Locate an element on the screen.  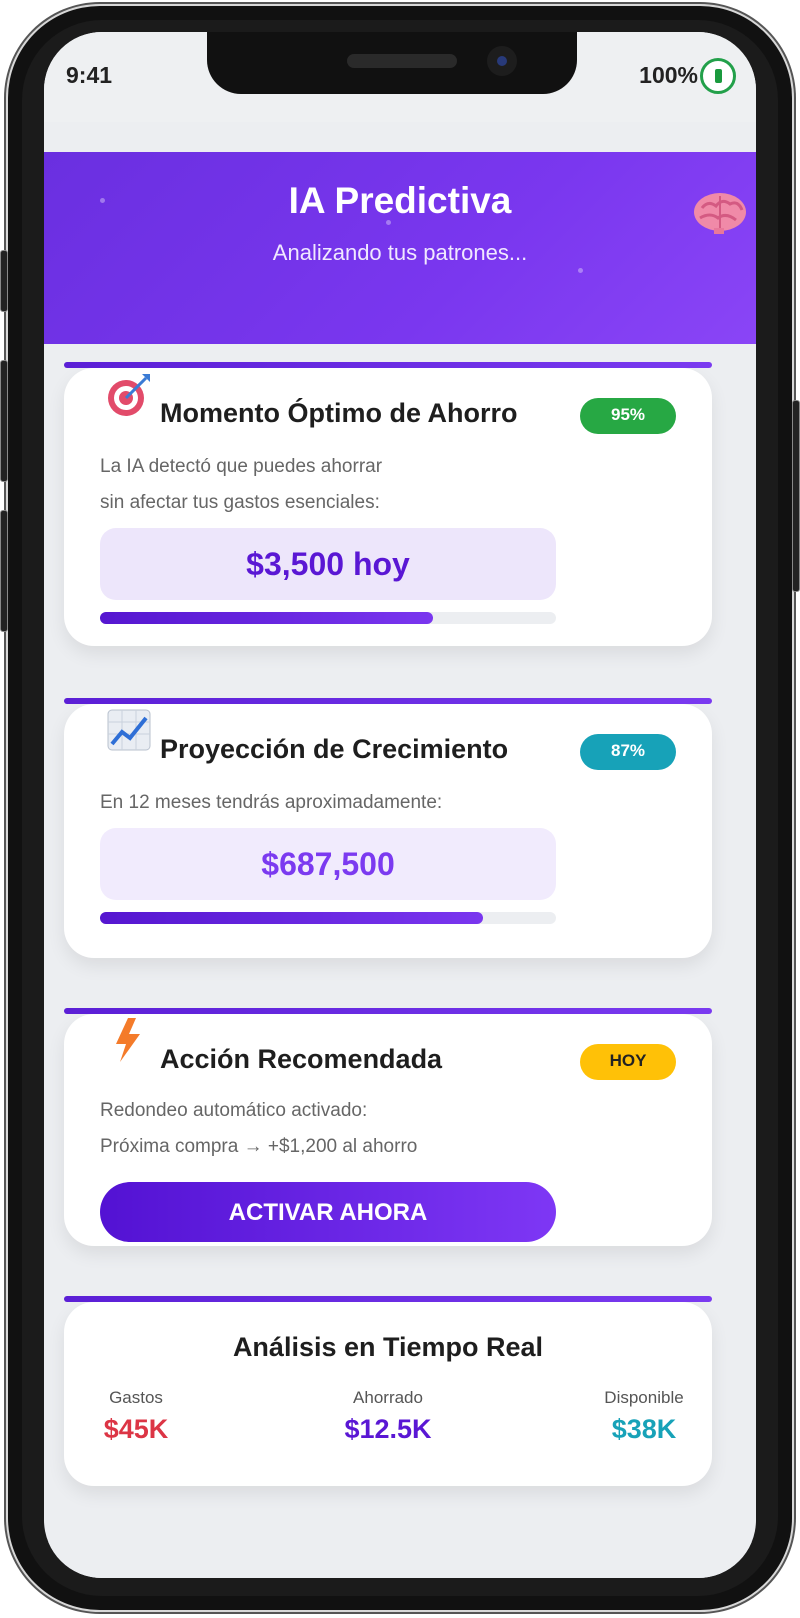
stat-ahorrado: Ahorrado $12.5K is located at coordinates (388, 1416).